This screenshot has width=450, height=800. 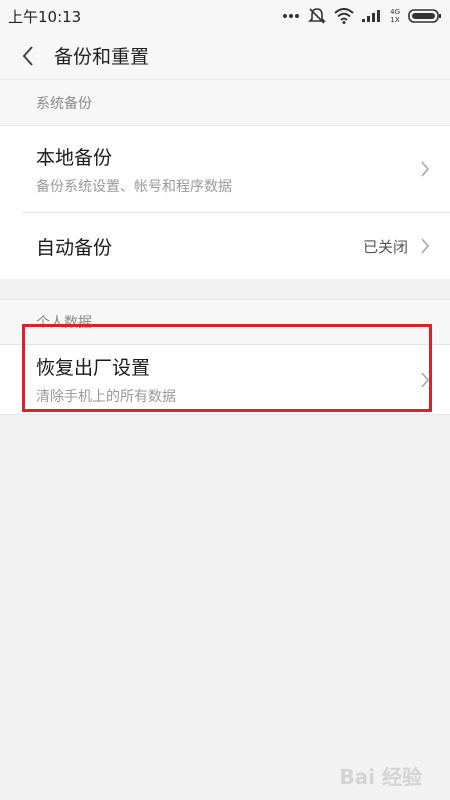 What do you see at coordinates (395, 20) in the screenshot?
I see `network-type-bottom: 1X` at bounding box center [395, 20].